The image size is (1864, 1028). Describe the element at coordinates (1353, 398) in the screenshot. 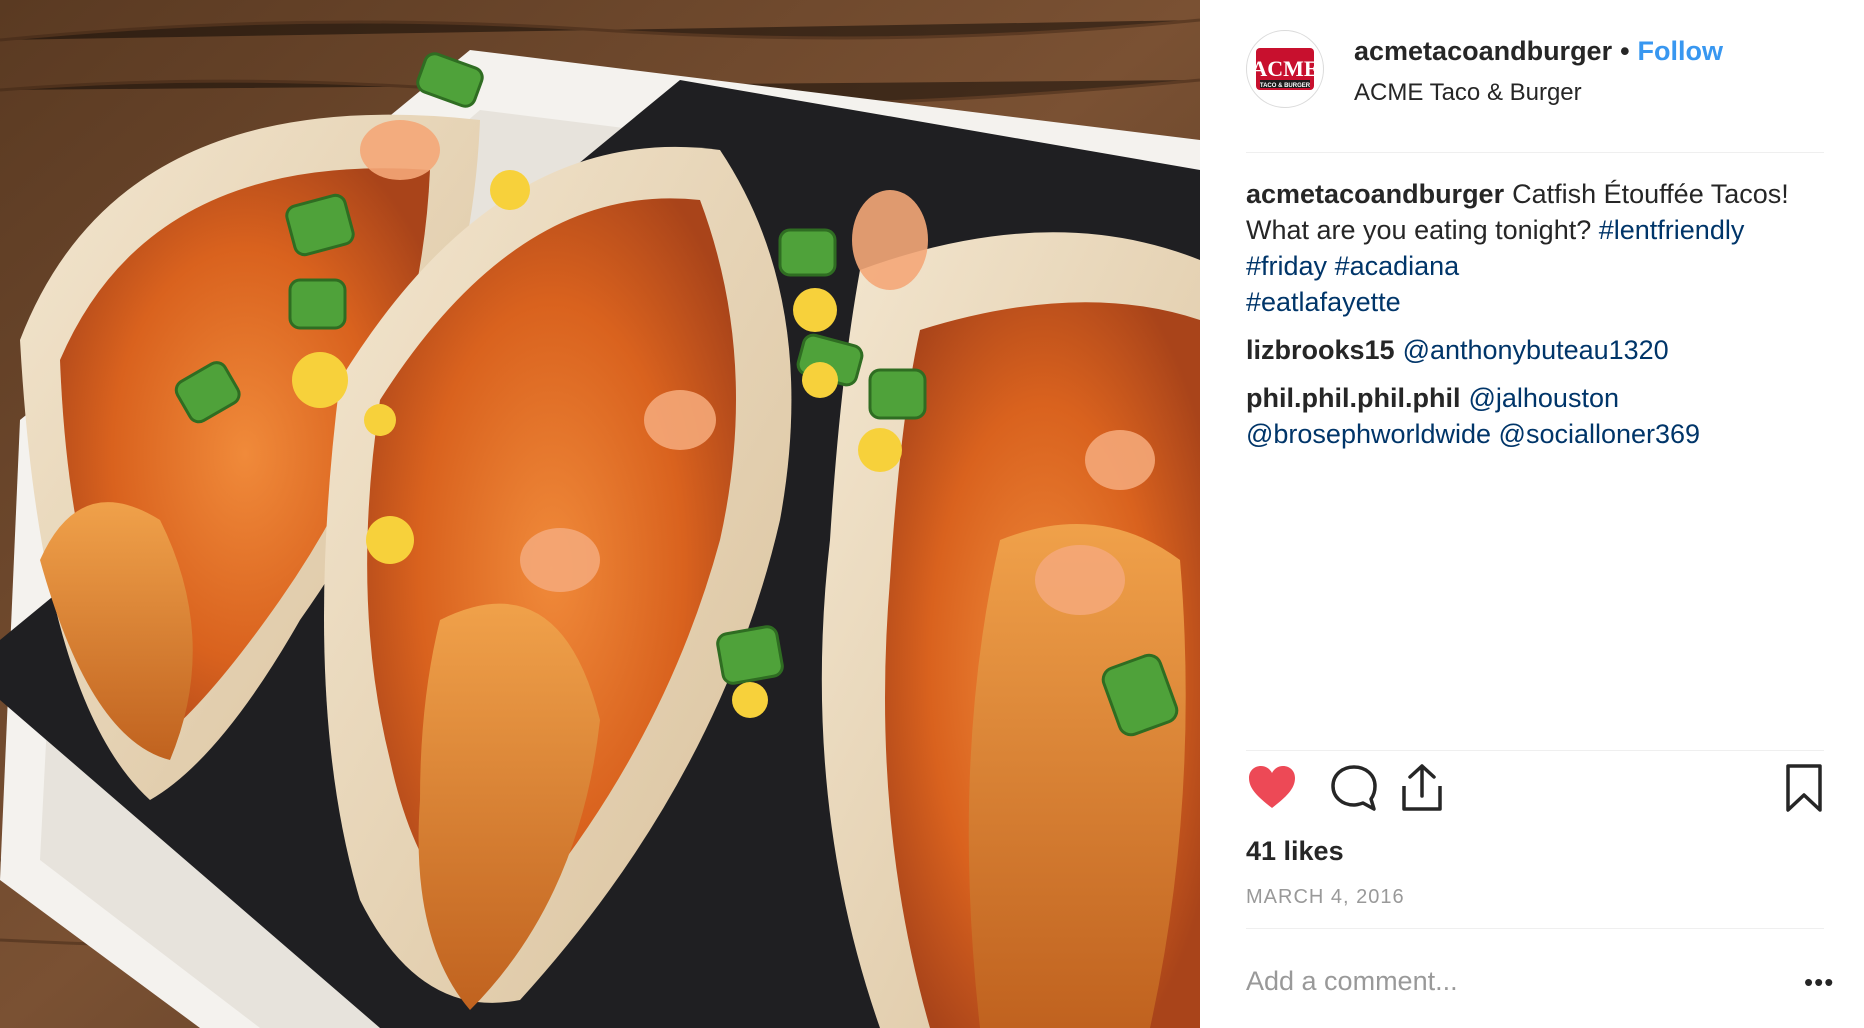

I see `comment-username: phil.phil.phil.phil` at that location.